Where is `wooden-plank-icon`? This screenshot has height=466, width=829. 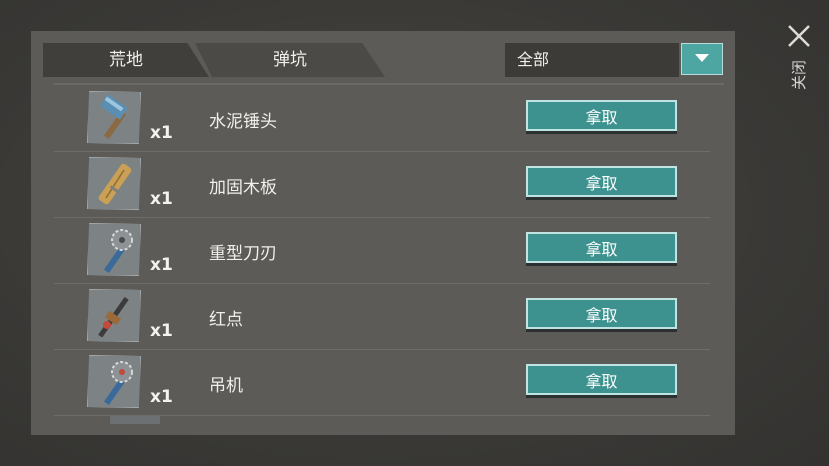
wooden-plank-icon is located at coordinates (114, 183).